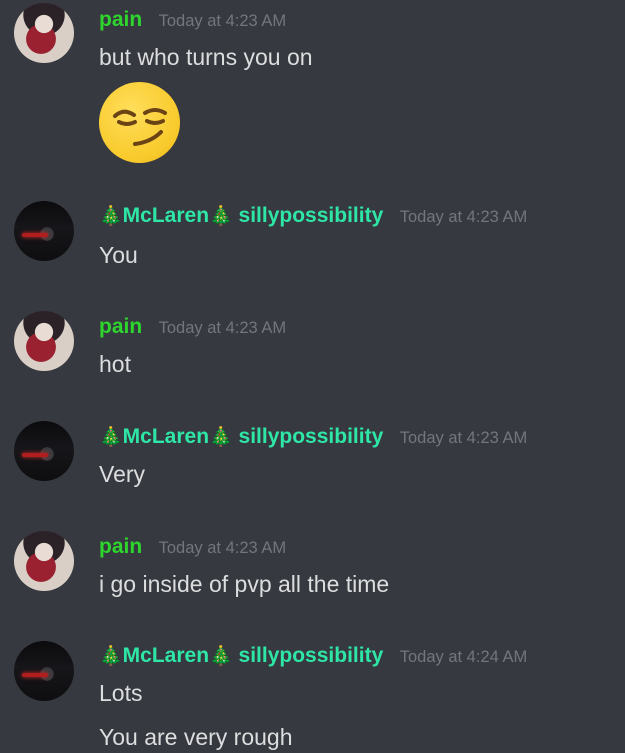  What do you see at coordinates (244, 584) in the screenshot?
I see `message-text: i go inside of pvp all the time` at bounding box center [244, 584].